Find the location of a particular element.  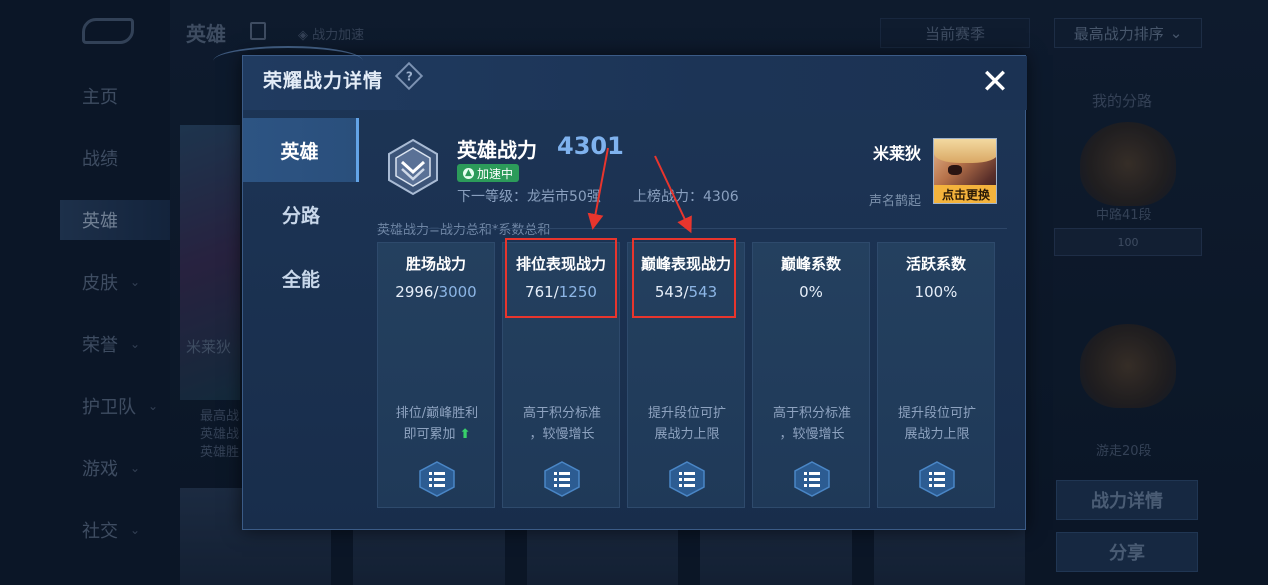

card-value: 0% is located at coordinates (811, 292).